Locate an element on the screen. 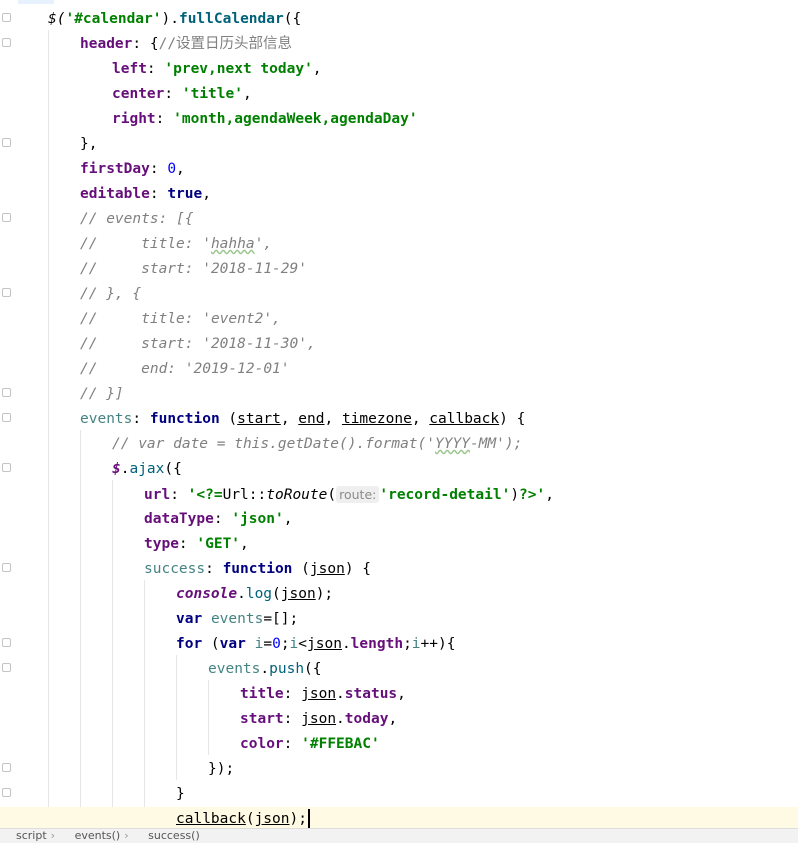  code-token: for is located at coordinates (189, 644).